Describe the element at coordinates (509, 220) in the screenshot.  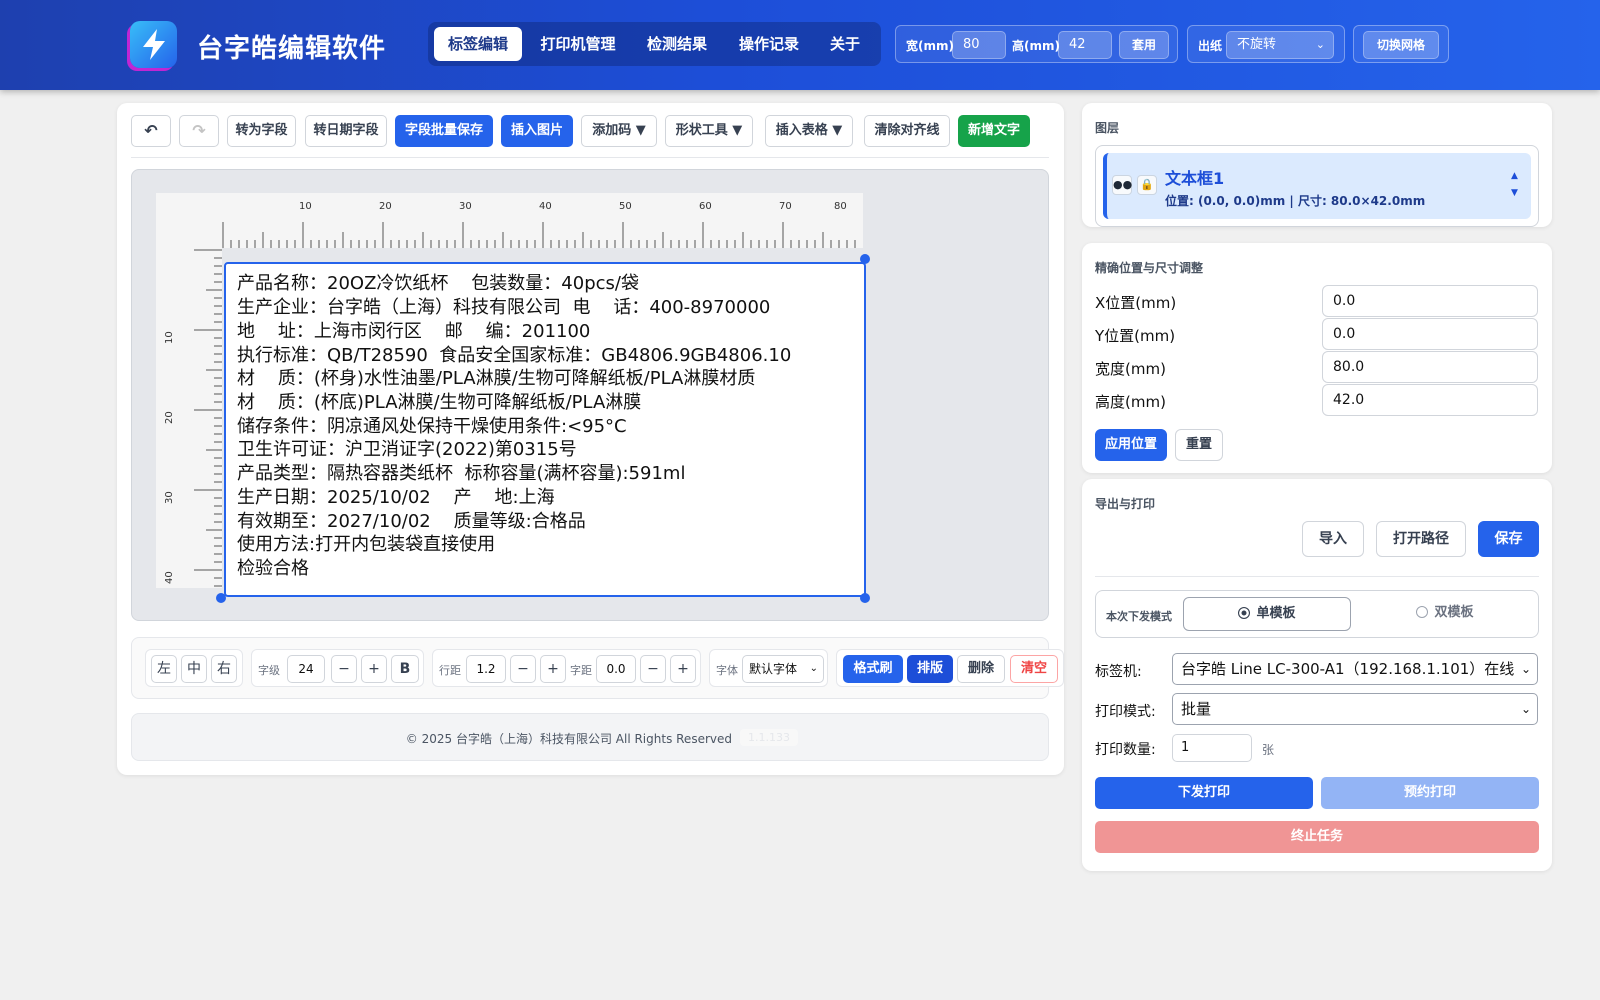
I see `ruler-top: 10 20 30 40 50 60 70 80` at that location.